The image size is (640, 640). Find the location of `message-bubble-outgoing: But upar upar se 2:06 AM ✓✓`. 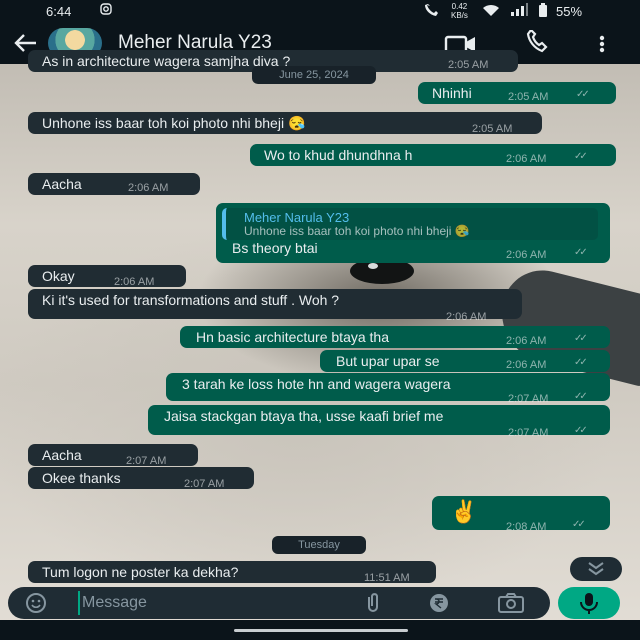

message-bubble-outgoing: But upar upar se 2:06 AM ✓✓ is located at coordinates (465, 361).